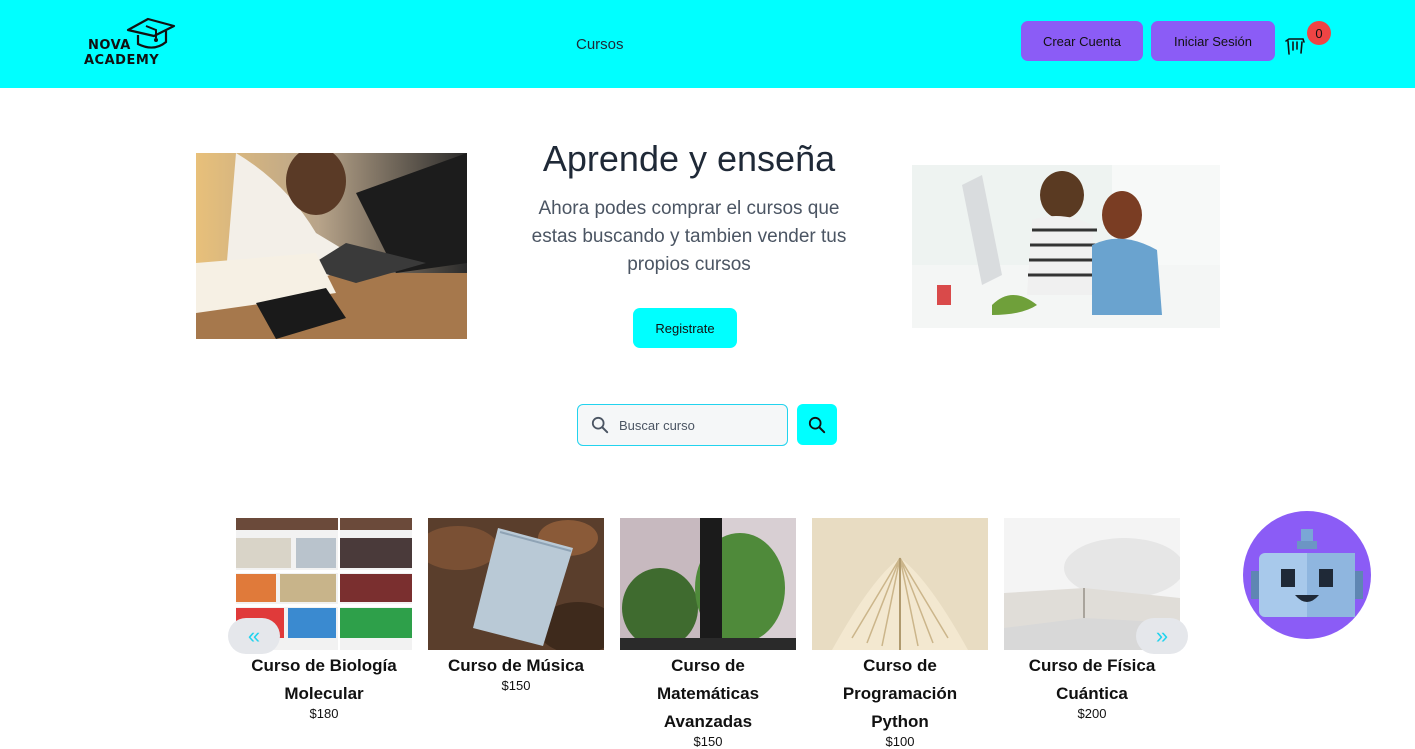 Image resolution: width=1415 pixels, height=749 pixels. Describe the element at coordinates (331, 246) in the screenshot. I see `hero-image-student-laptop` at that location.